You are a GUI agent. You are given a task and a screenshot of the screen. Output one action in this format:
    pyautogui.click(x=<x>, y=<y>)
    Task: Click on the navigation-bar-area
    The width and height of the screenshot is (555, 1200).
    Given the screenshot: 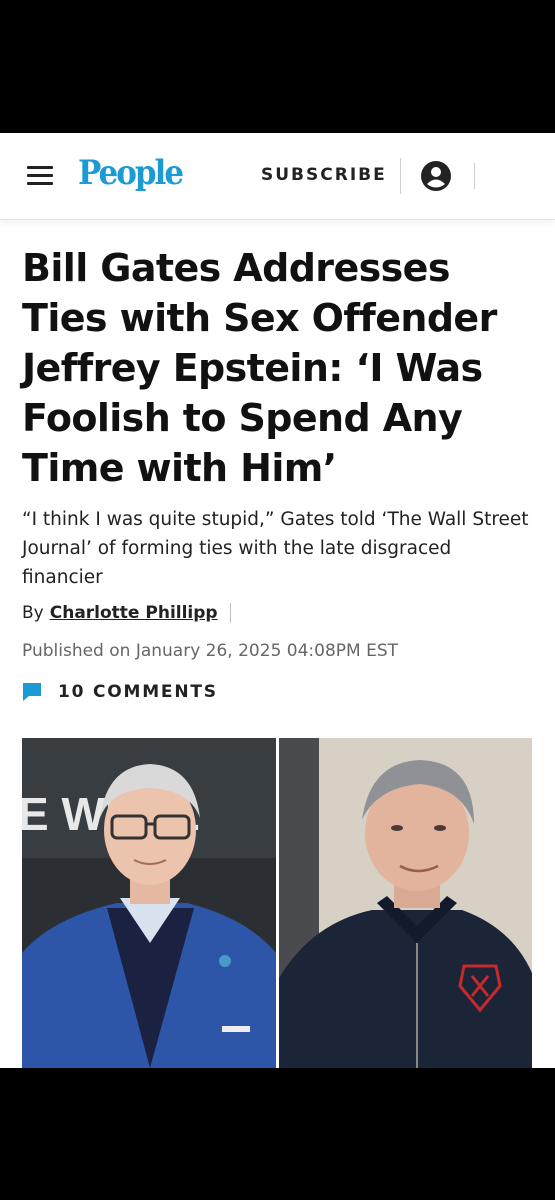 What is the action you would take?
    pyautogui.click(x=277, y=1134)
    